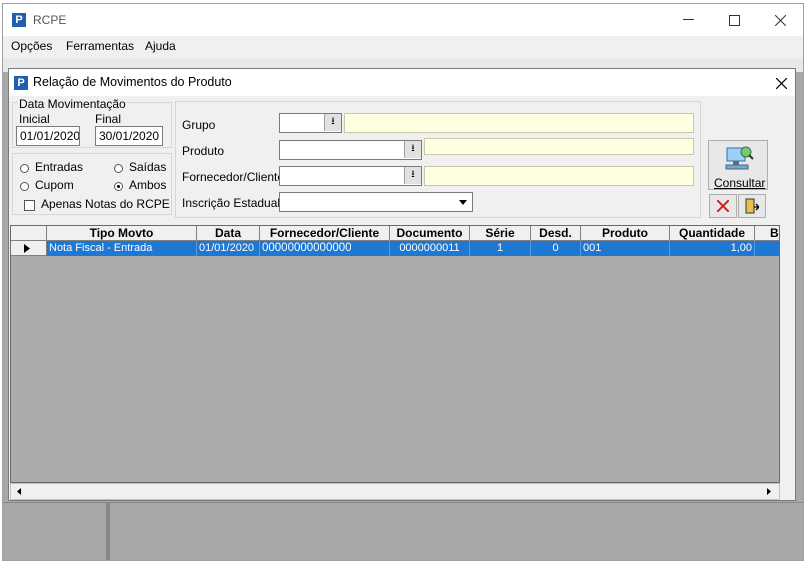 The image size is (810, 564). I want to click on inscricao-select, so click(376, 202).